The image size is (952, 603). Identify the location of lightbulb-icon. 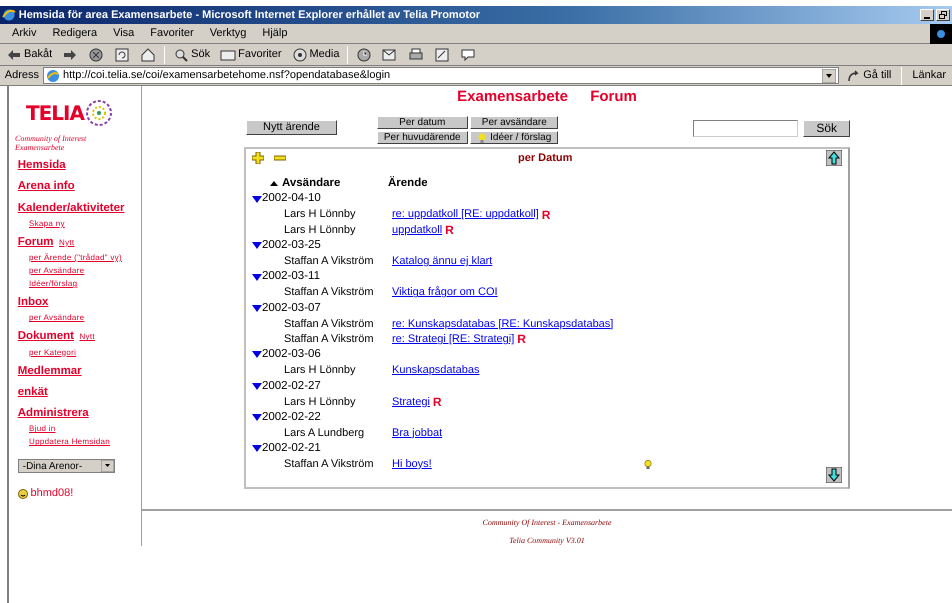
(482, 137).